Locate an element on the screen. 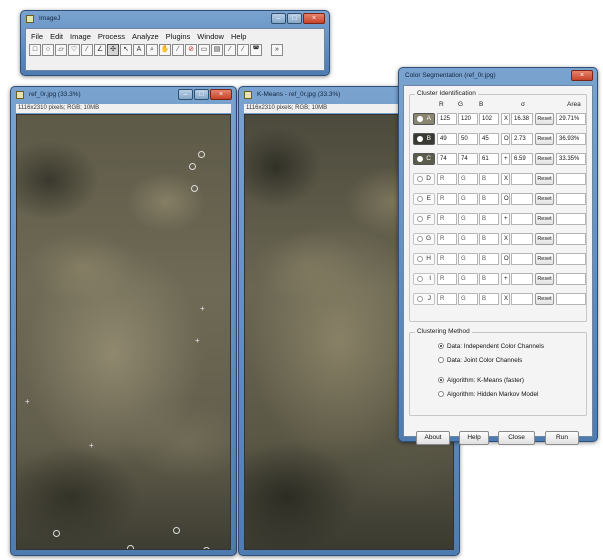 The width and height of the screenshot is (603, 560). blue-field: 61 is located at coordinates (489, 159).